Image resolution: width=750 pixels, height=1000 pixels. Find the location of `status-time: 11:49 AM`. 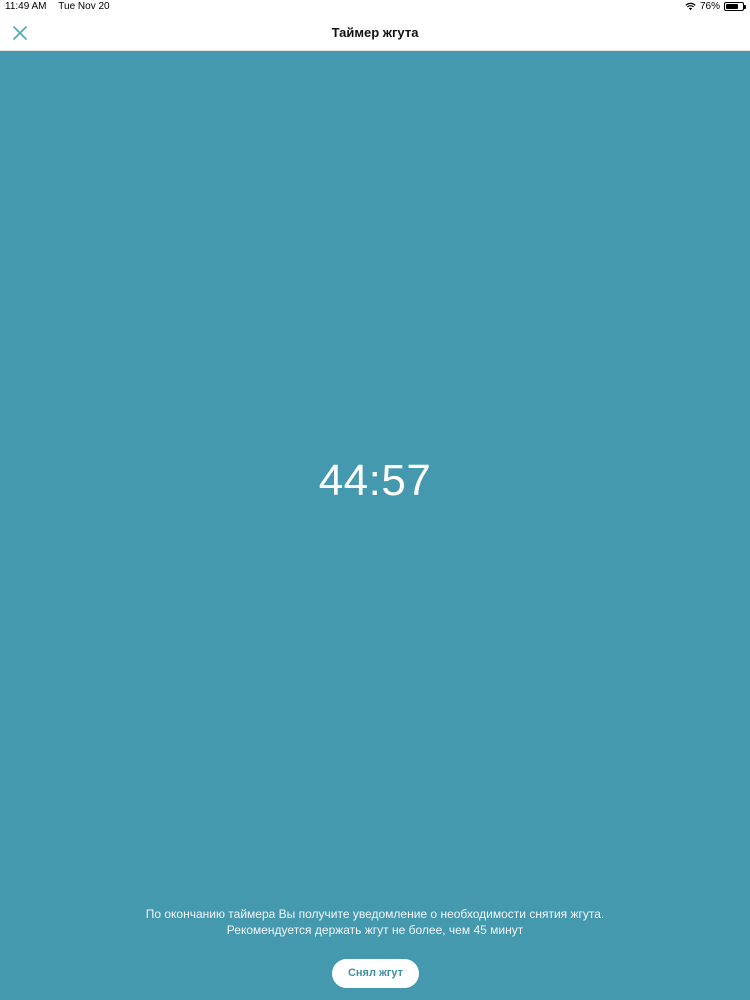

status-time: 11:49 AM is located at coordinates (26, 6).